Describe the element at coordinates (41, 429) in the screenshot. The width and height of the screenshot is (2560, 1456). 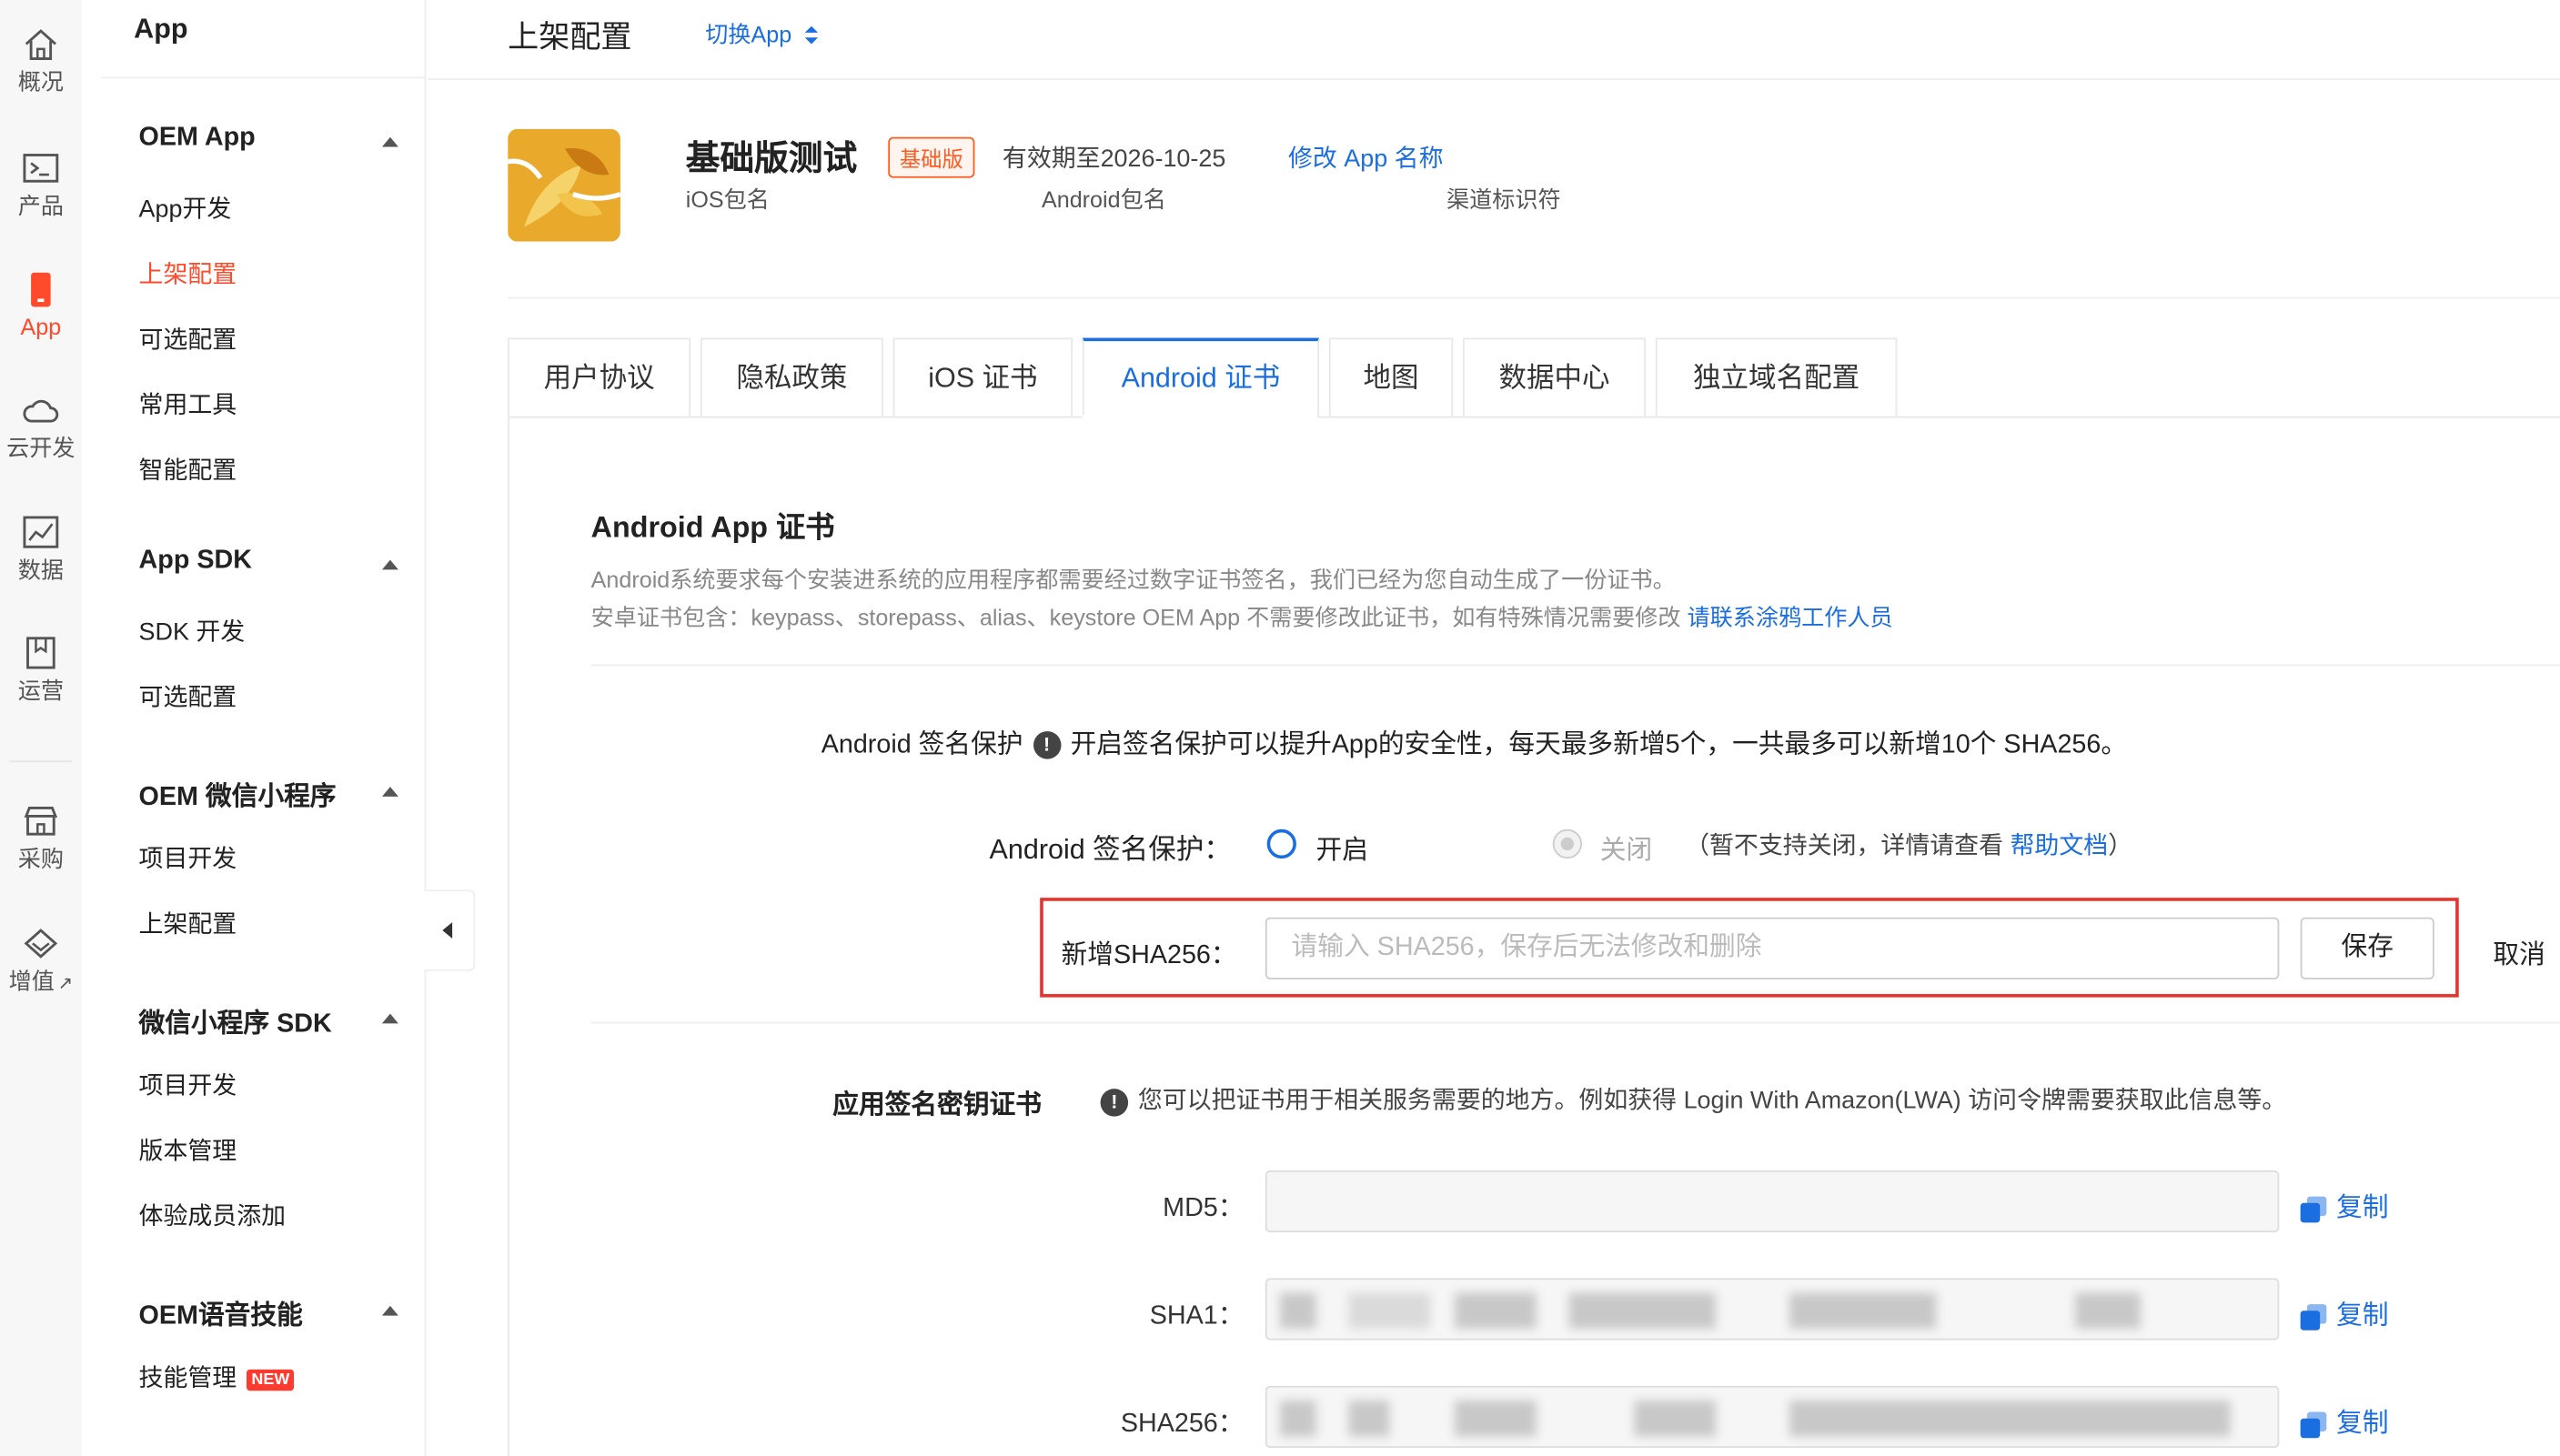
I see `rail-item-cloud-dev: 云开发` at that location.